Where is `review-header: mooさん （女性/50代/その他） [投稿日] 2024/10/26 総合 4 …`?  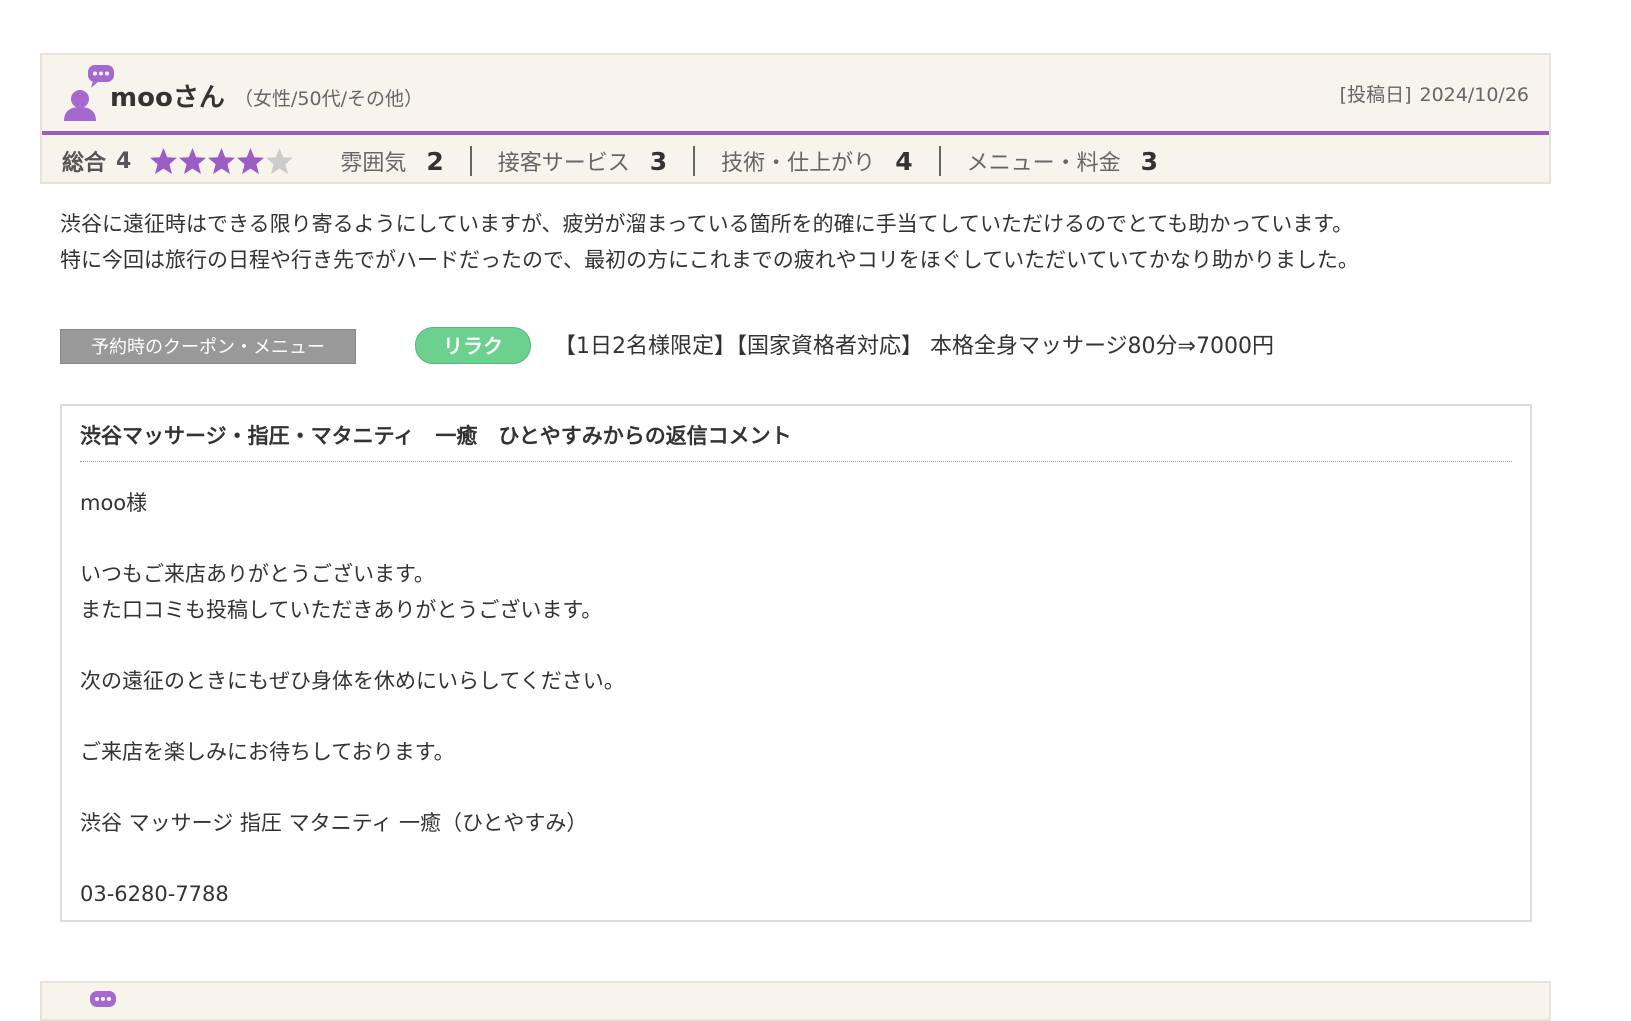 review-header: mooさん （女性/50代/その他） [投稿日] 2024/10/26 総合 4 … is located at coordinates (795, 118).